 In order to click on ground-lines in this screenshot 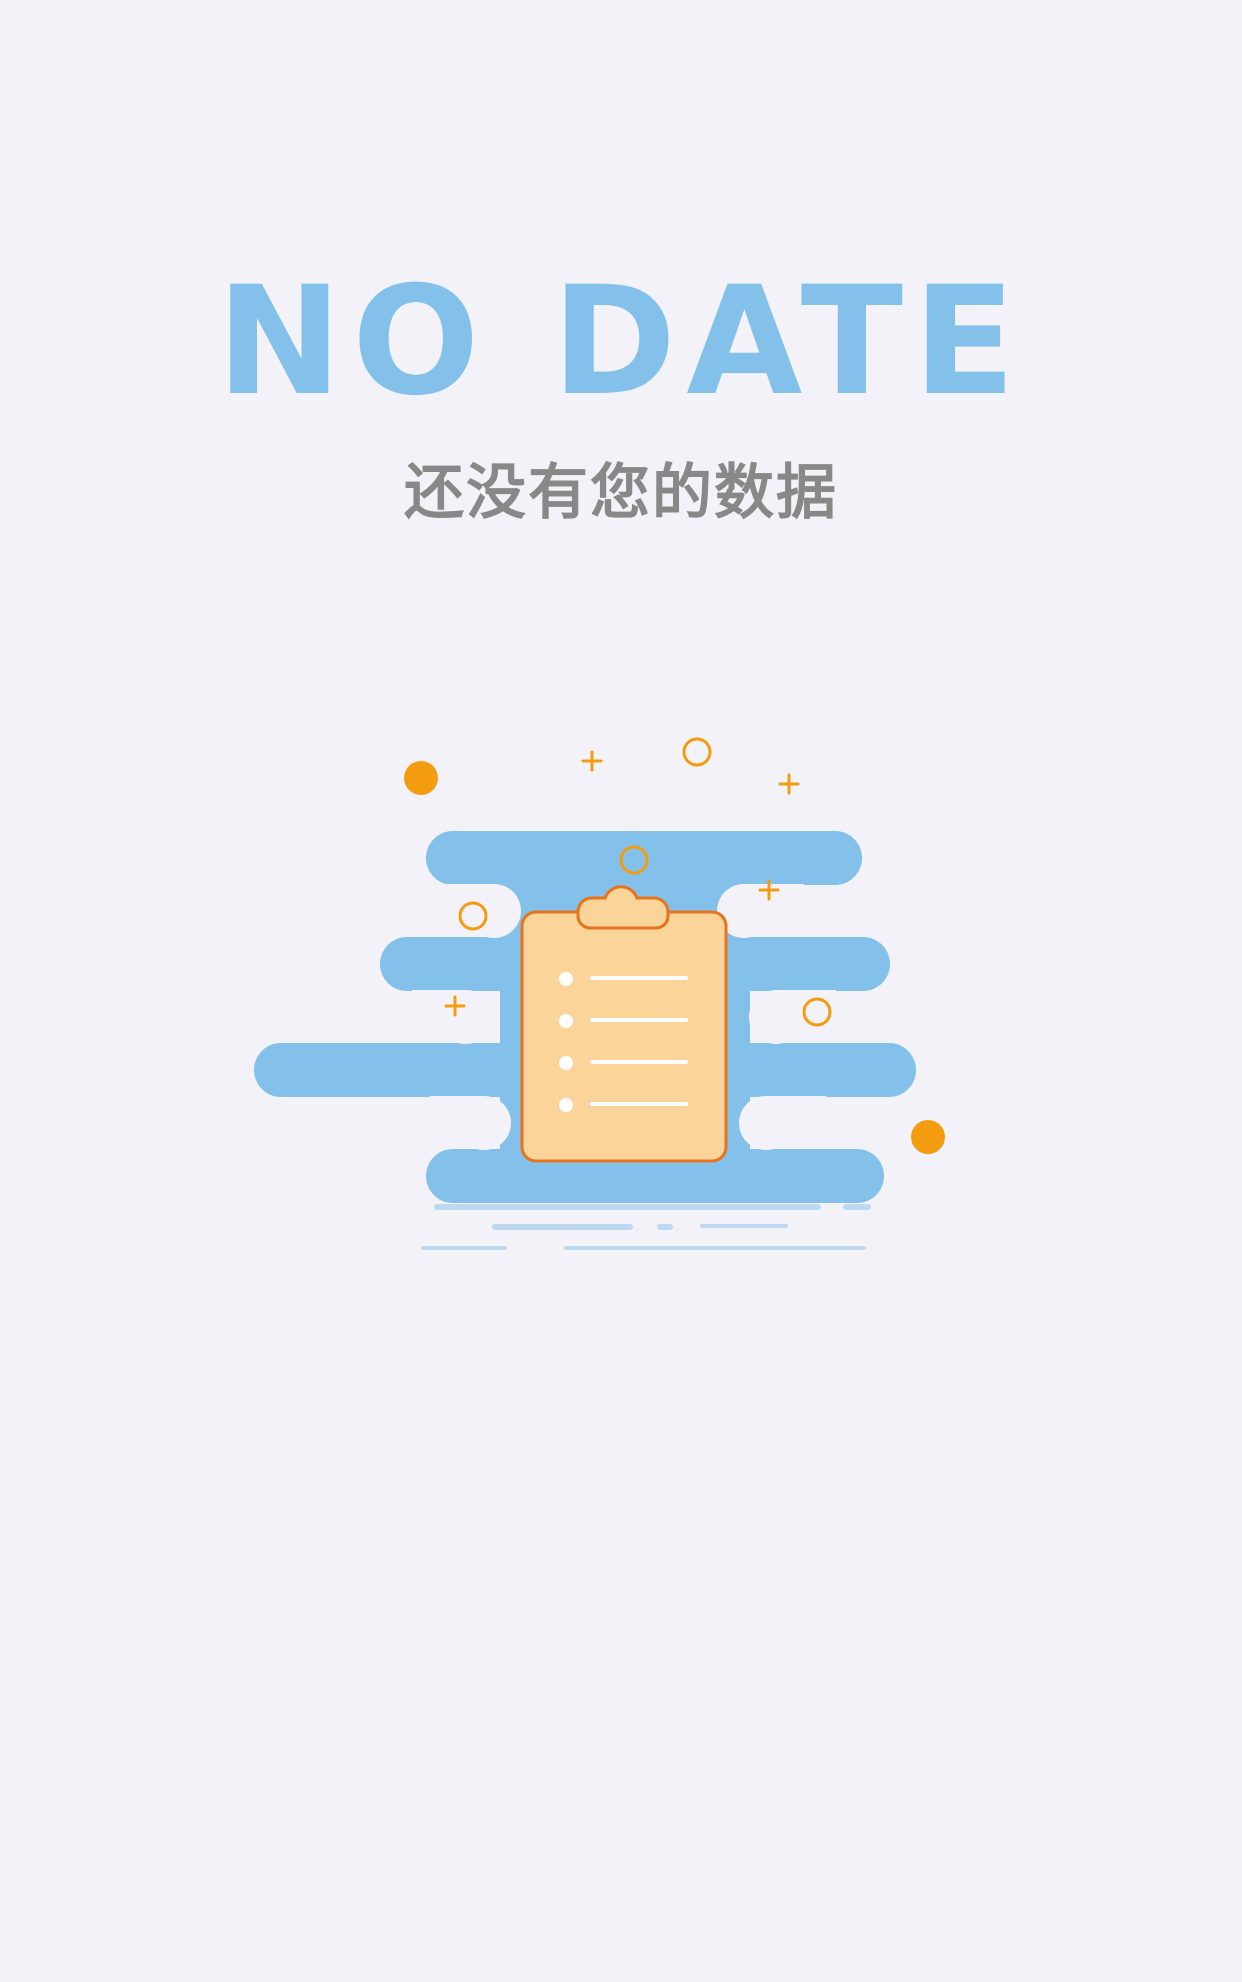, I will do `click(646, 1227)`.